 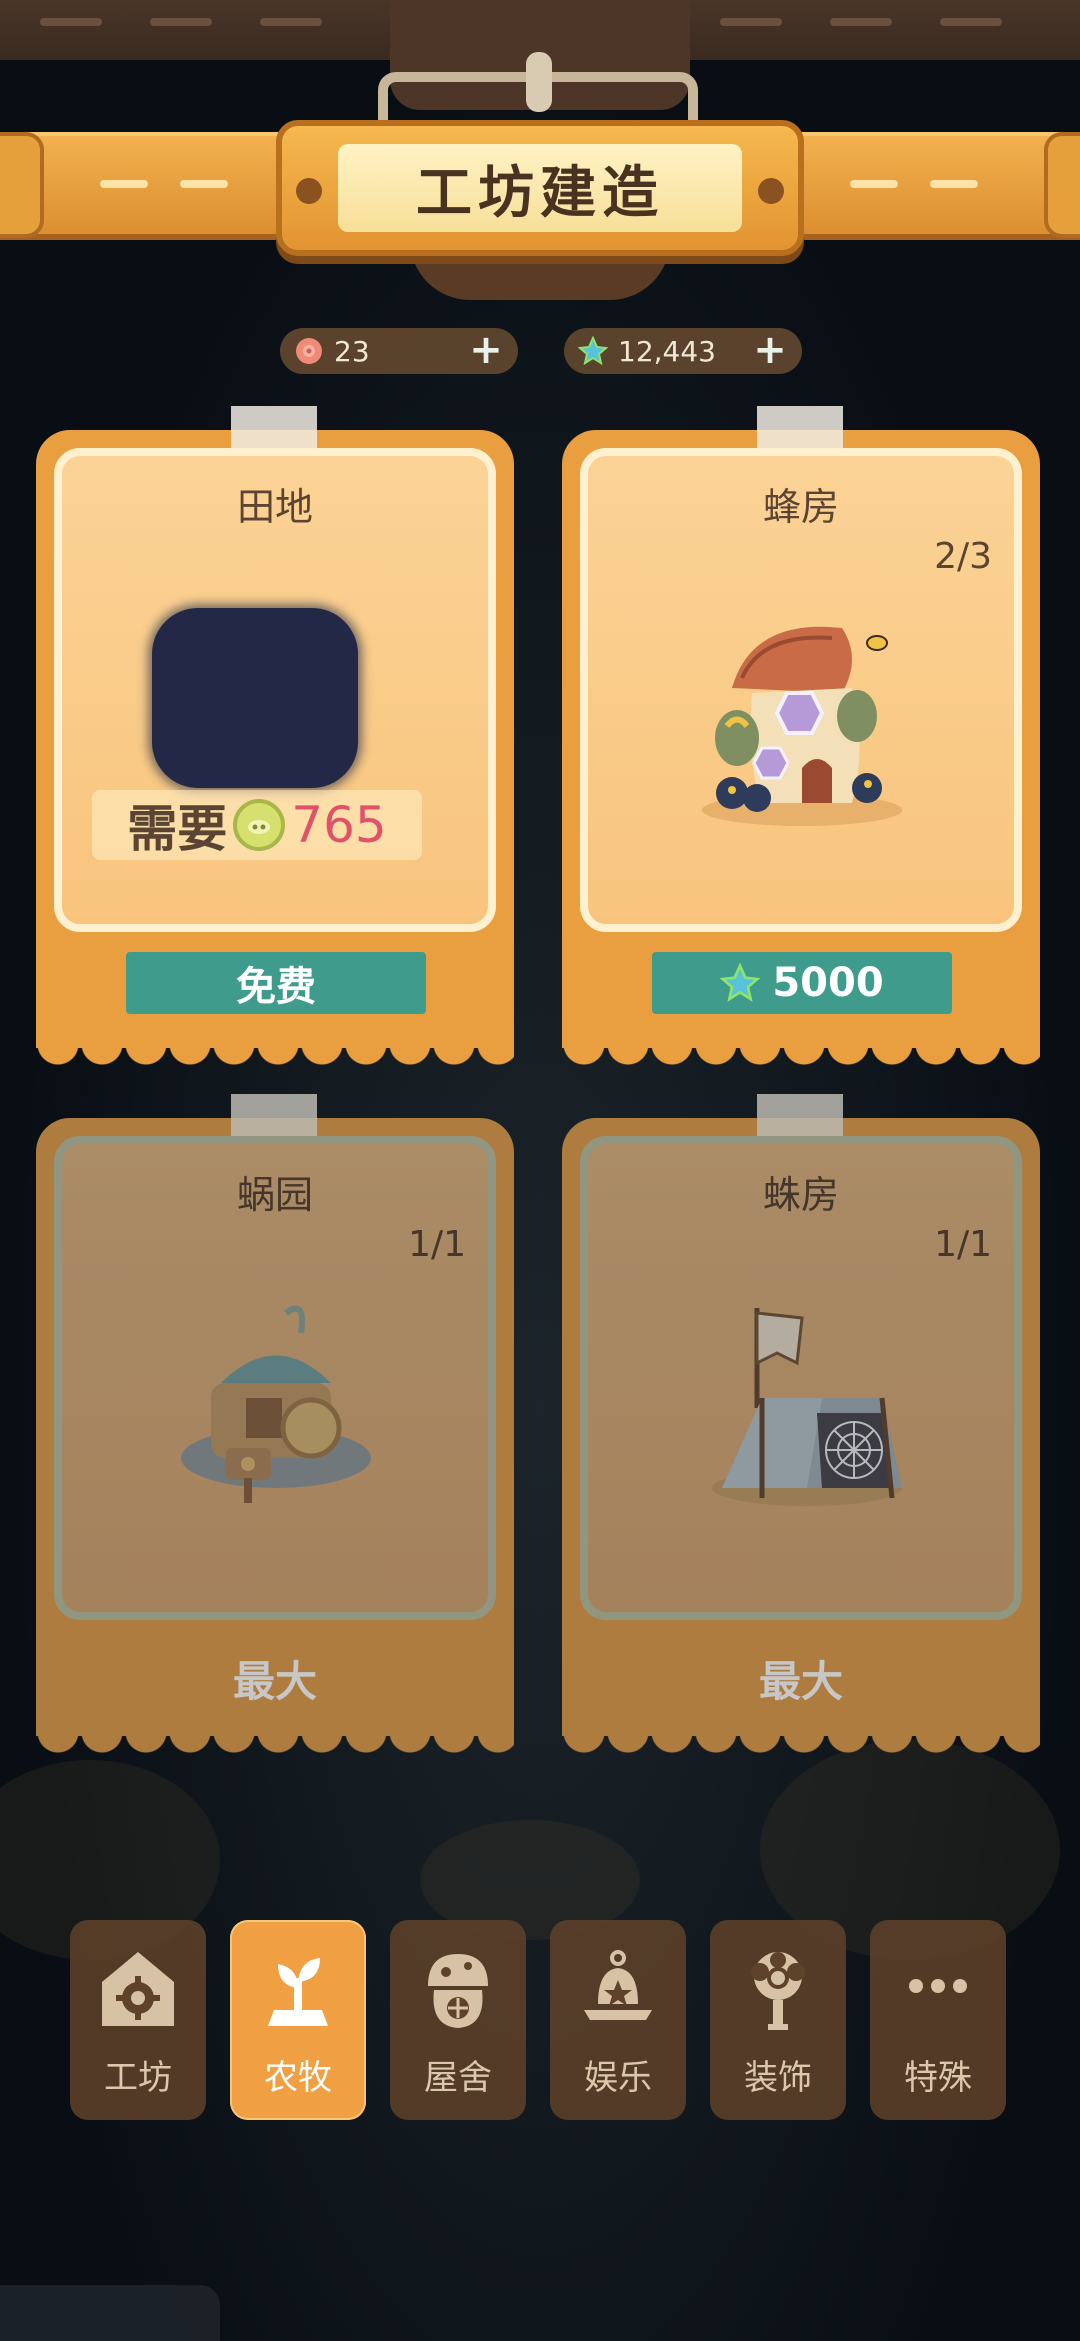 I want to click on tab-label: 工坊, so click(x=138, y=2078).